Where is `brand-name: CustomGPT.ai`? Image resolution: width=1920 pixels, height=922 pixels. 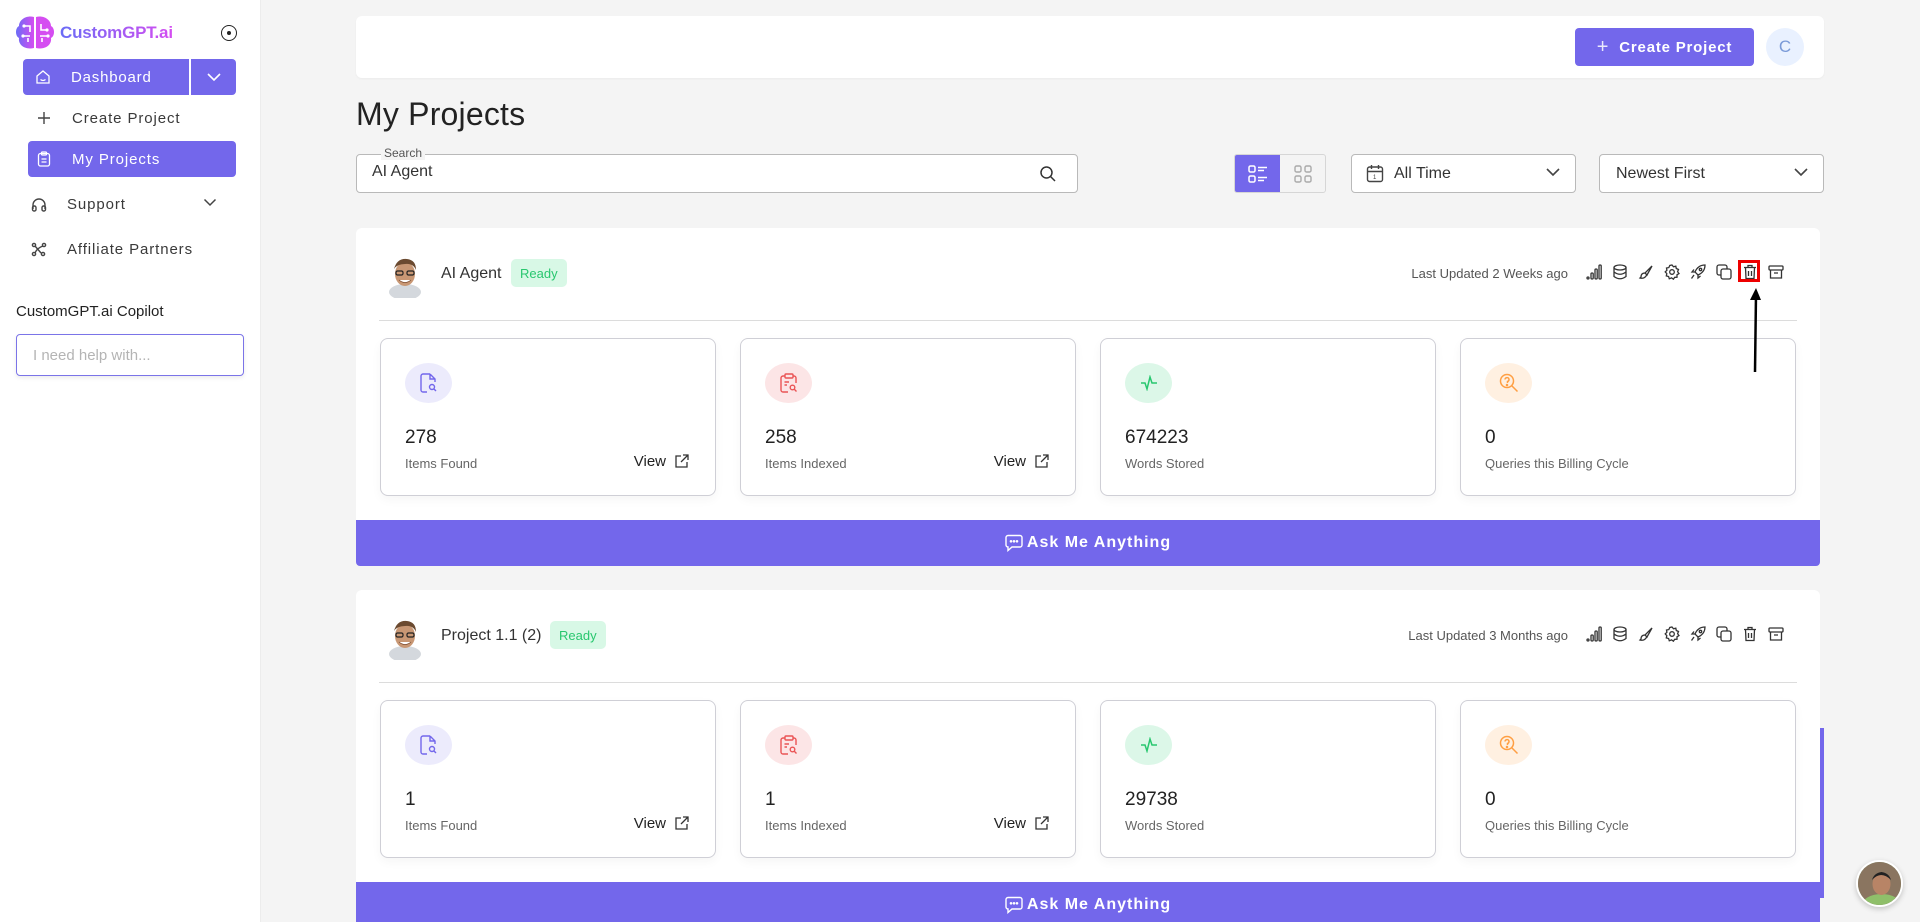
brand-name: CustomGPT.ai is located at coordinates (116, 32).